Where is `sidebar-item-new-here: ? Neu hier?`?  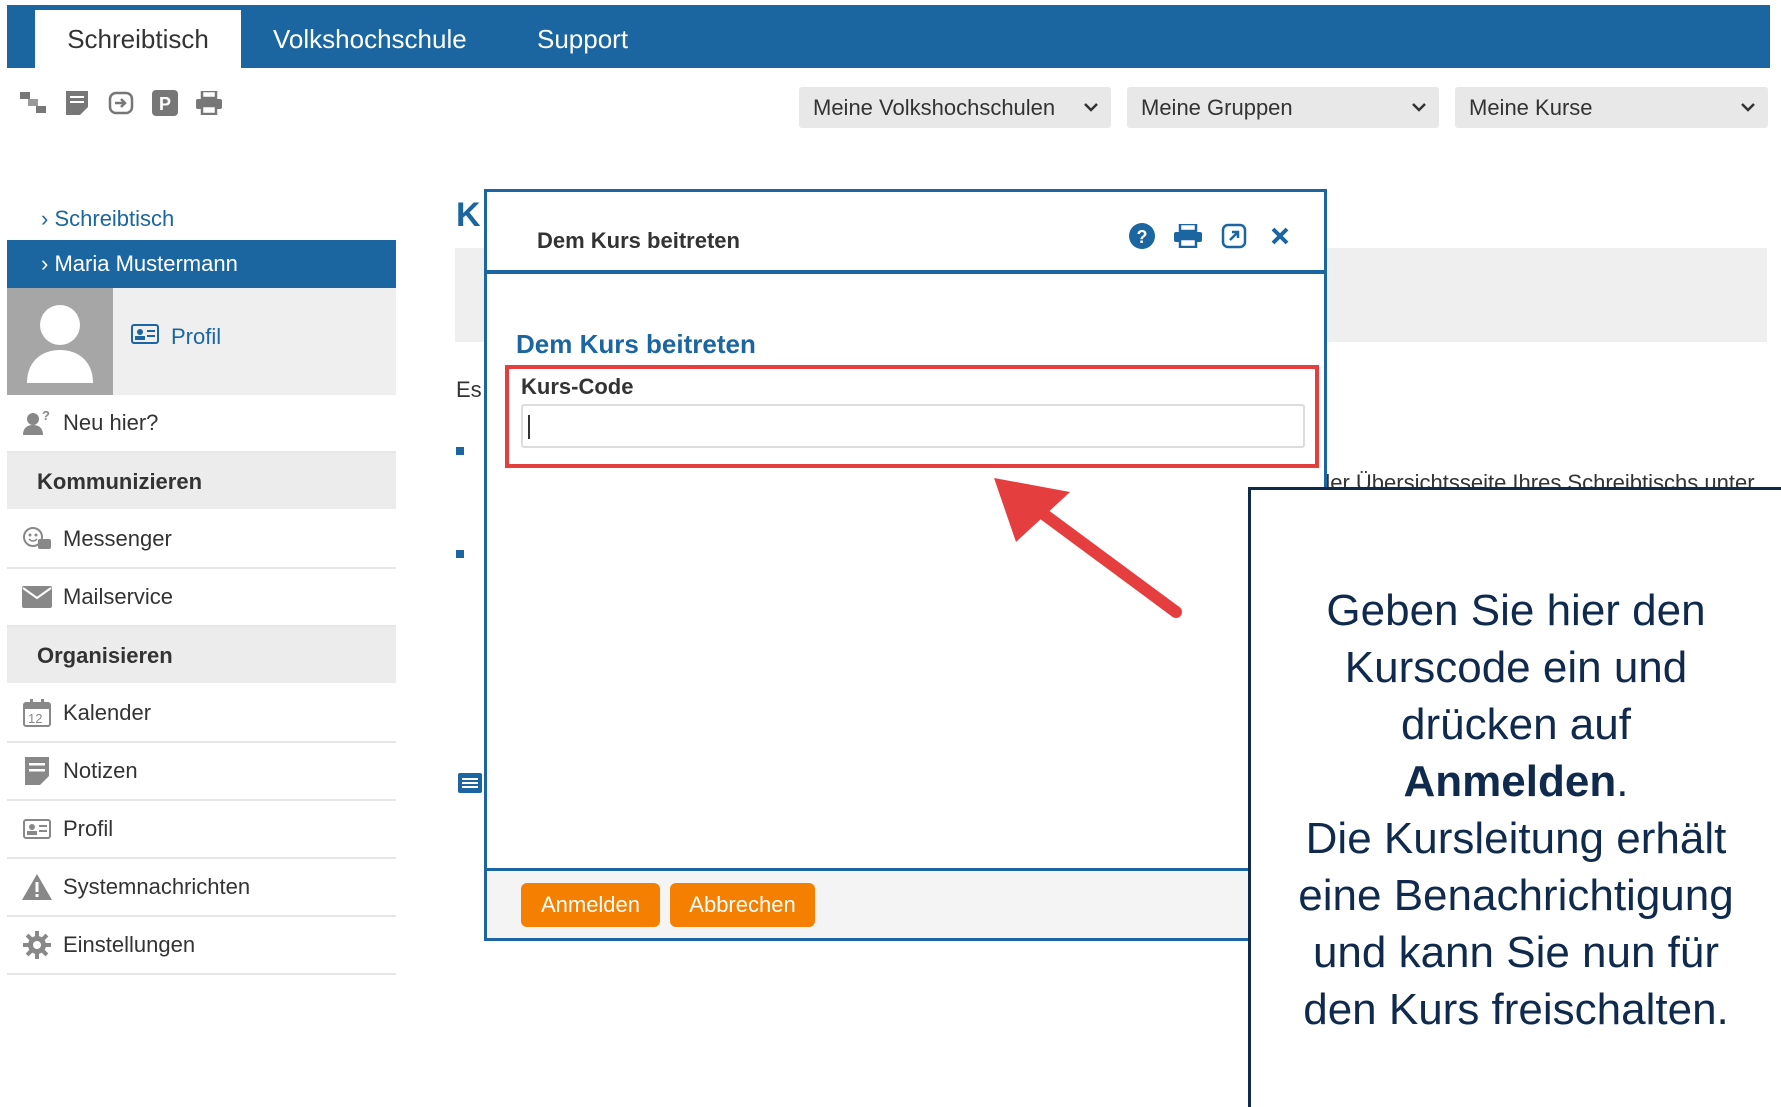 sidebar-item-new-here: ? Neu hier? is located at coordinates (201, 424).